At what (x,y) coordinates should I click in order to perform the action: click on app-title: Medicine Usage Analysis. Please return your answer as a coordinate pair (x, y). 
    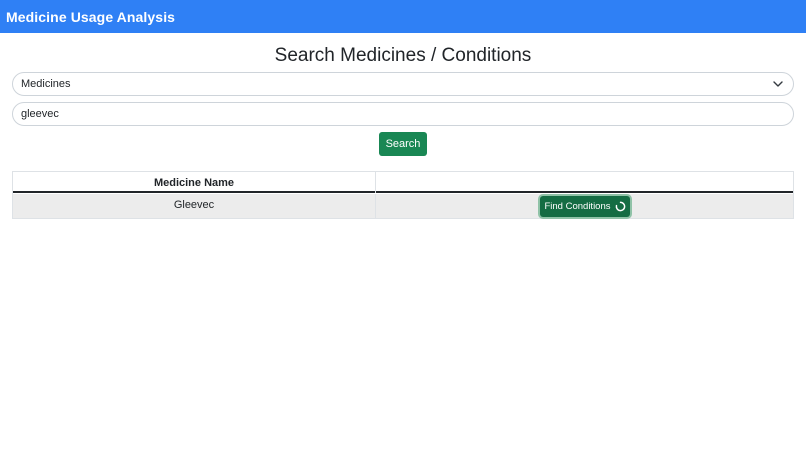
    Looking at the image, I should click on (90, 17).